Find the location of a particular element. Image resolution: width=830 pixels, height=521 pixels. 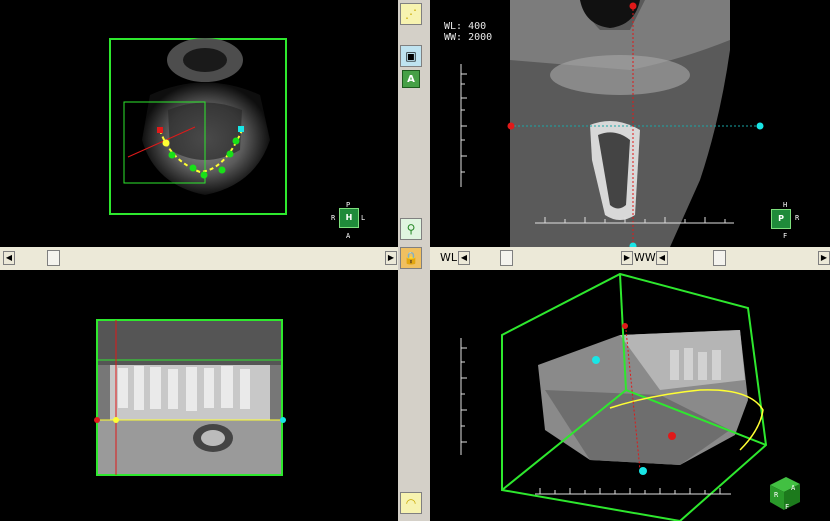

curve-end-point is located at coordinates (241, 129).